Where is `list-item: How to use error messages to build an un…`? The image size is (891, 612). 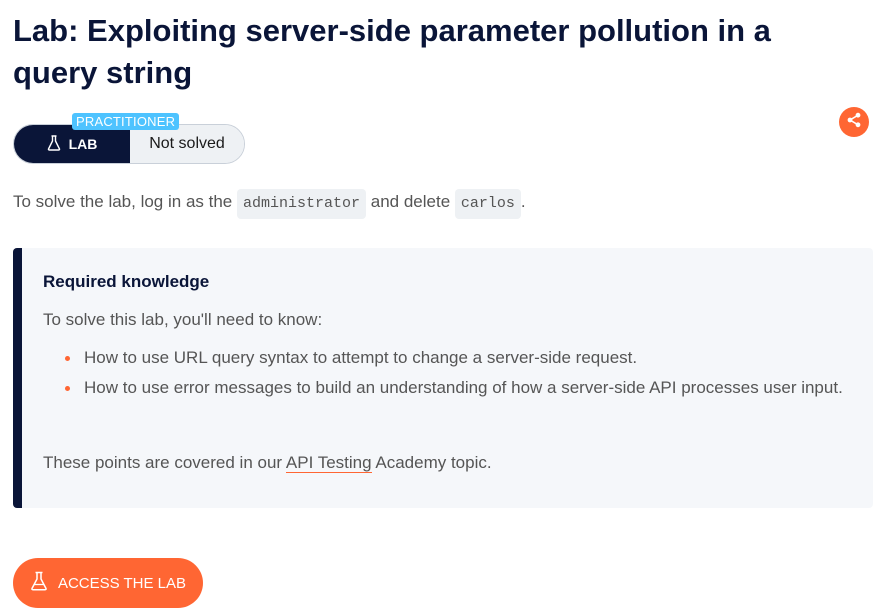
list-item: How to use error messages to build an un… is located at coordinates (457, 388).